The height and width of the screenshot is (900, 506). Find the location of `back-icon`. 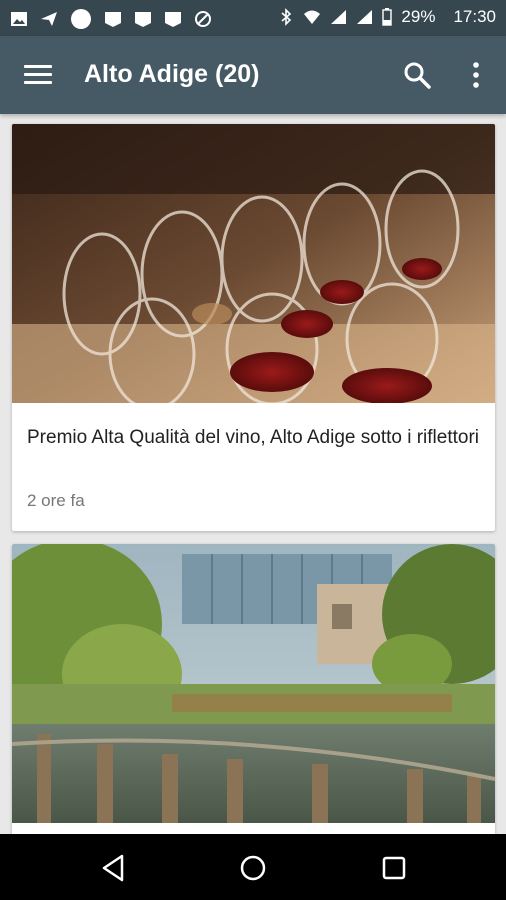

back-icon is located at coordinates (114, 868).